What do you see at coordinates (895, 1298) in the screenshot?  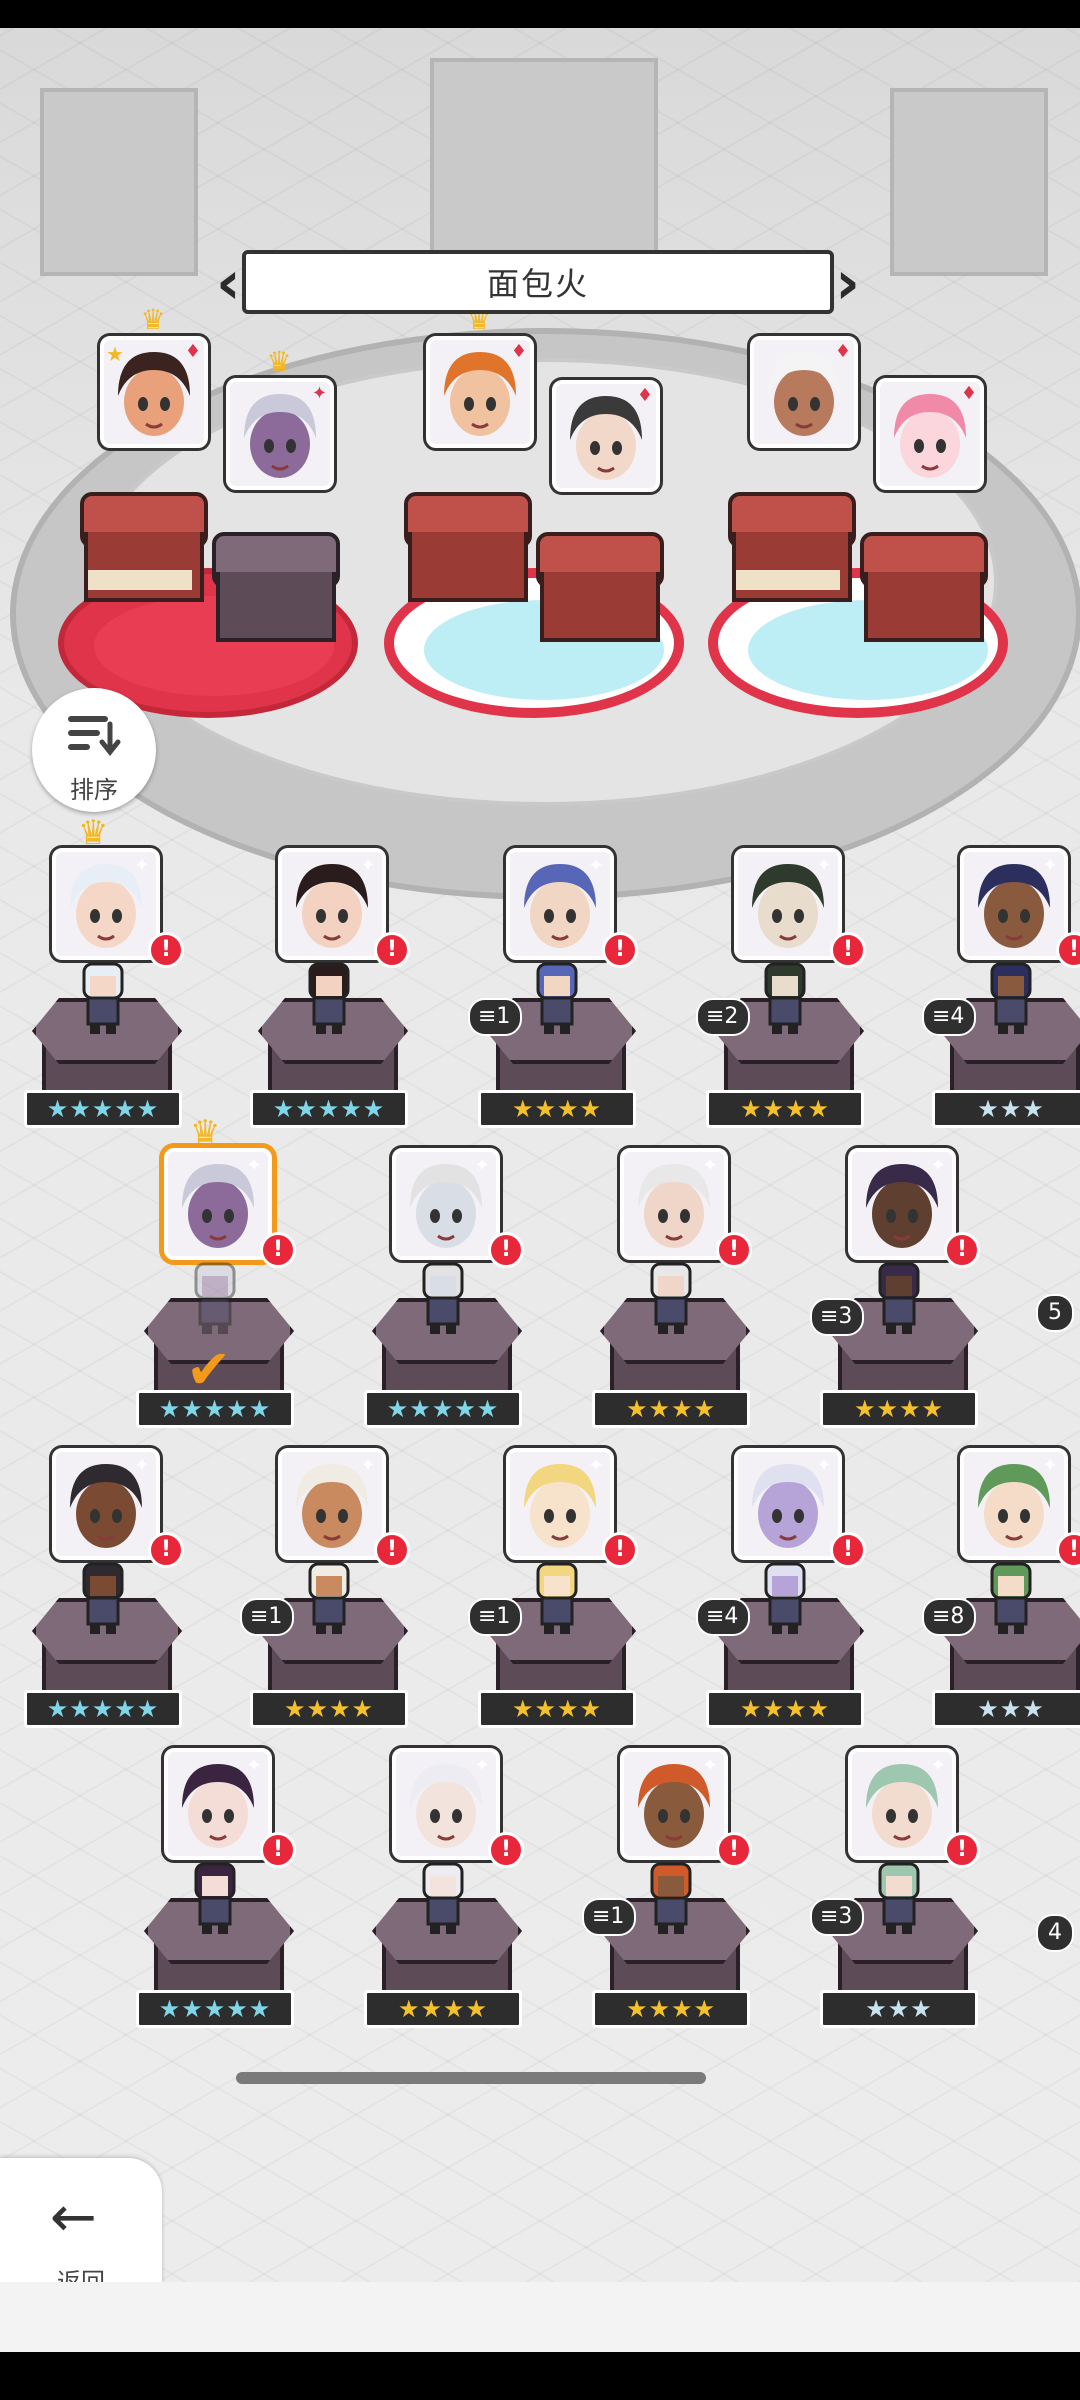 I see `character-card: ✦! ≡3 ★★★★` at bounding box center [895, 1298].